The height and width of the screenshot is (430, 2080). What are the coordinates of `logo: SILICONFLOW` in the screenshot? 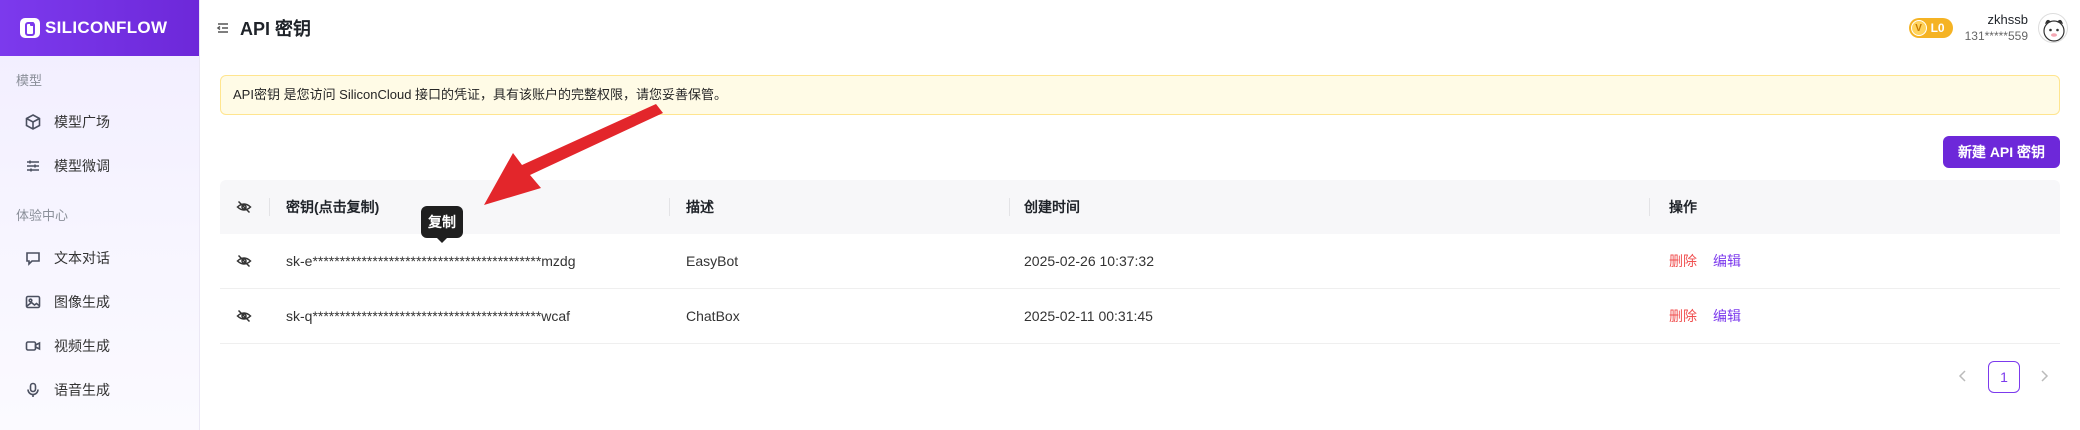 It's located at (99, 28).